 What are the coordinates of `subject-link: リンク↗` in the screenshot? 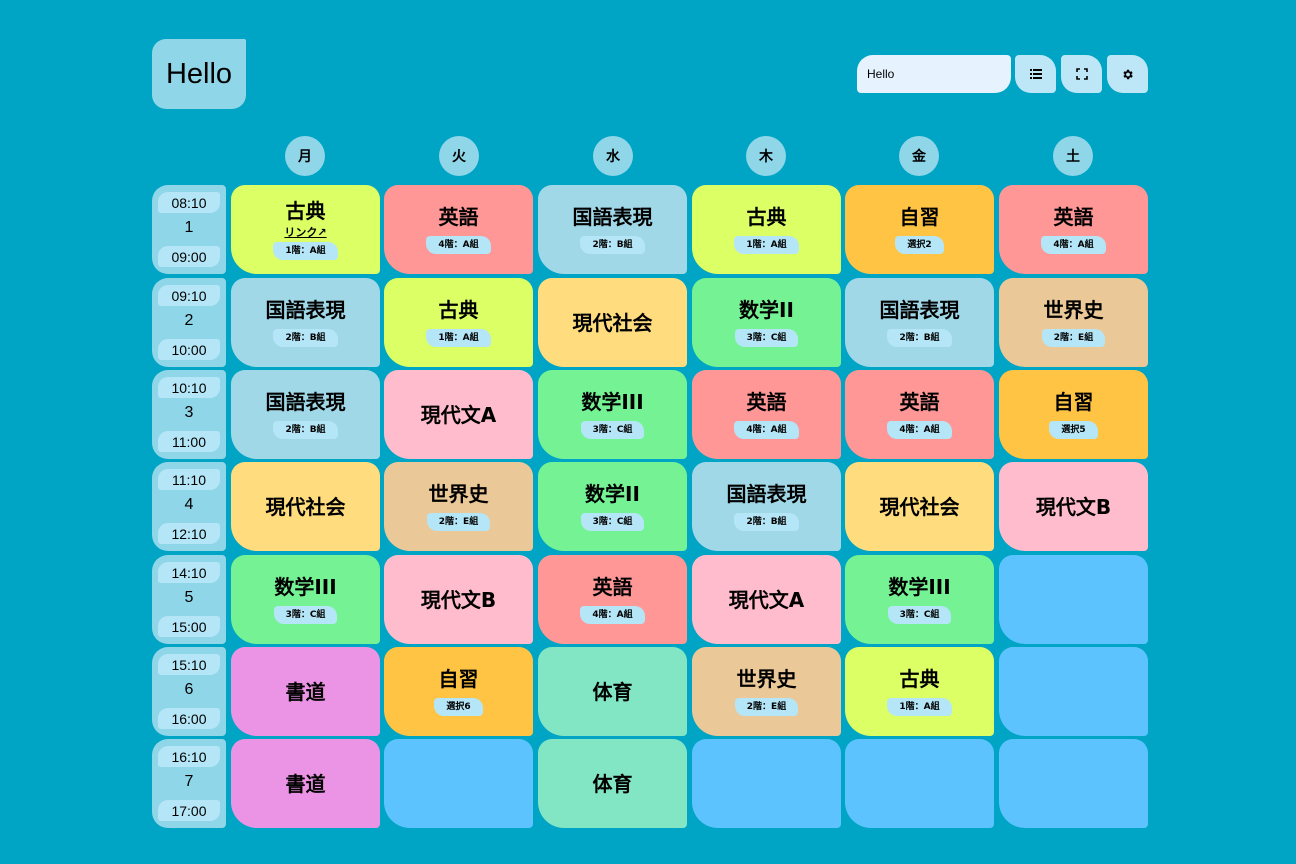 It's located at (305, 232).